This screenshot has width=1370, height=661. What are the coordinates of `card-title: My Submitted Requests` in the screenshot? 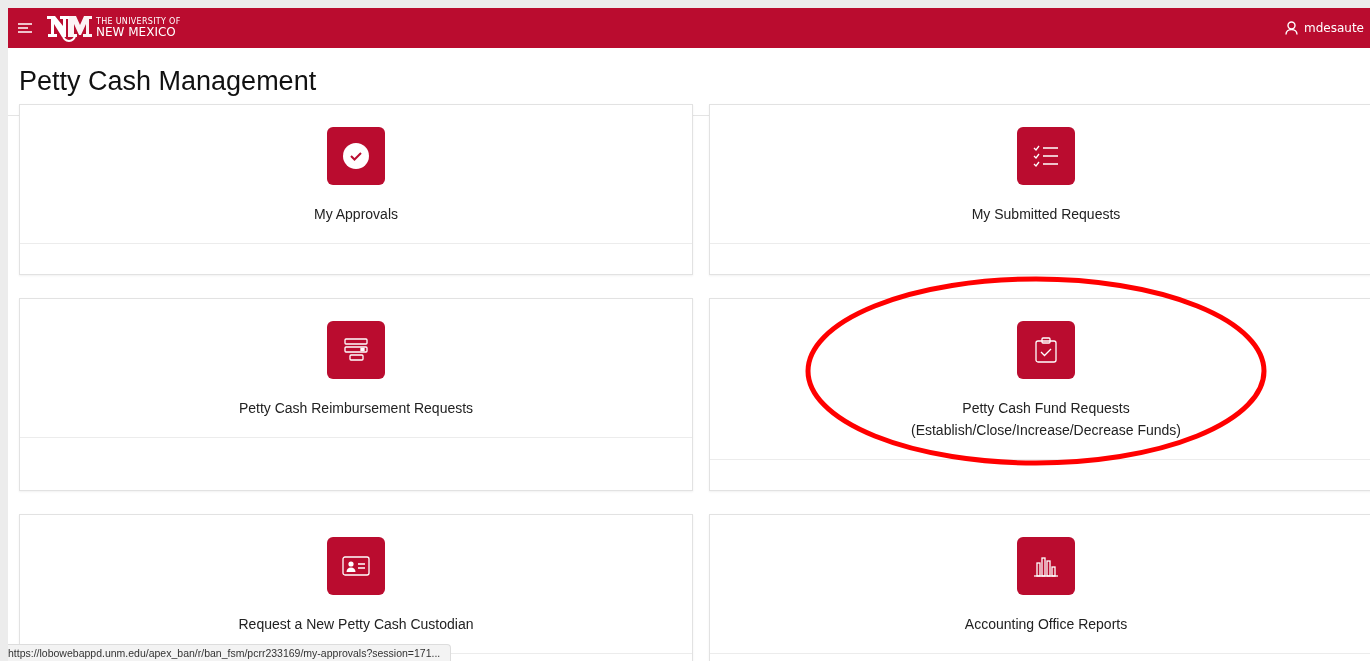 It's located at (1046, 214).